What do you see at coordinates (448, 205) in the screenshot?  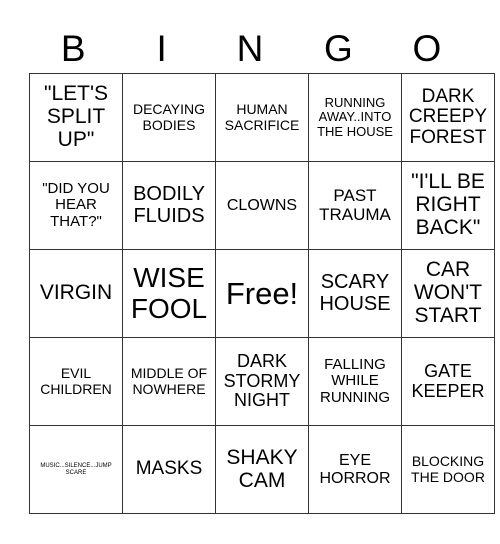 I see `bingo-cell: "I'LL BE RIGHT BACK"` at bounding box center [448, 205].